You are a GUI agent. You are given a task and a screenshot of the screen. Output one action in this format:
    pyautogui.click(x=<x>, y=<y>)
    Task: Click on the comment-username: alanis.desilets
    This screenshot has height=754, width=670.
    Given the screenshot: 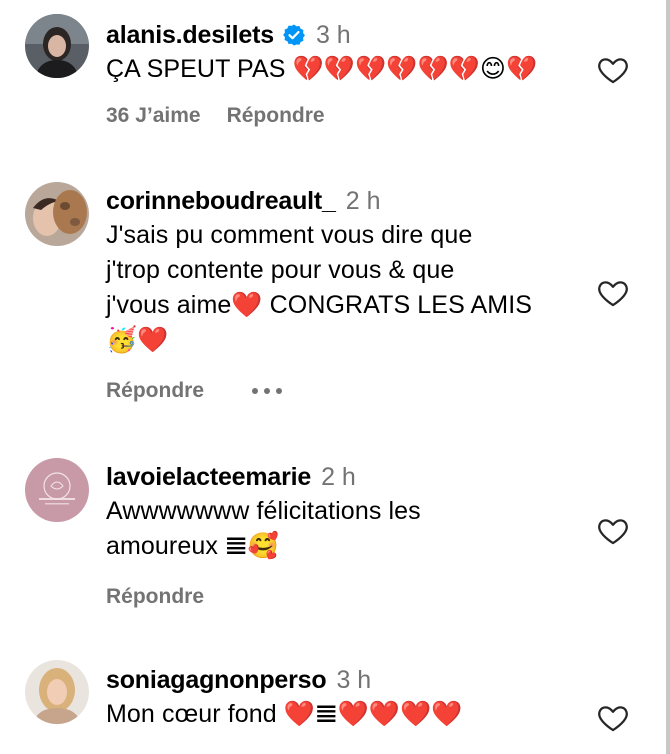 What is the action you would take?
    pyautogui.click(x=190, y=35)
    